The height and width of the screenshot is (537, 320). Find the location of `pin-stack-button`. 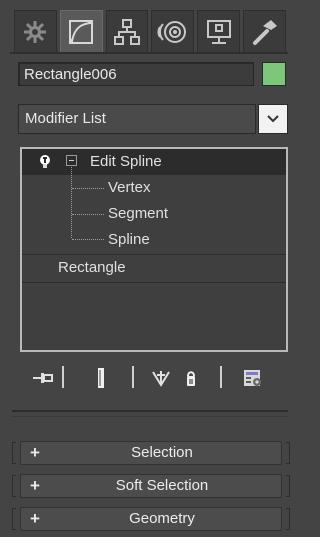

pin-stack-button is located at coordinates (43, 378).